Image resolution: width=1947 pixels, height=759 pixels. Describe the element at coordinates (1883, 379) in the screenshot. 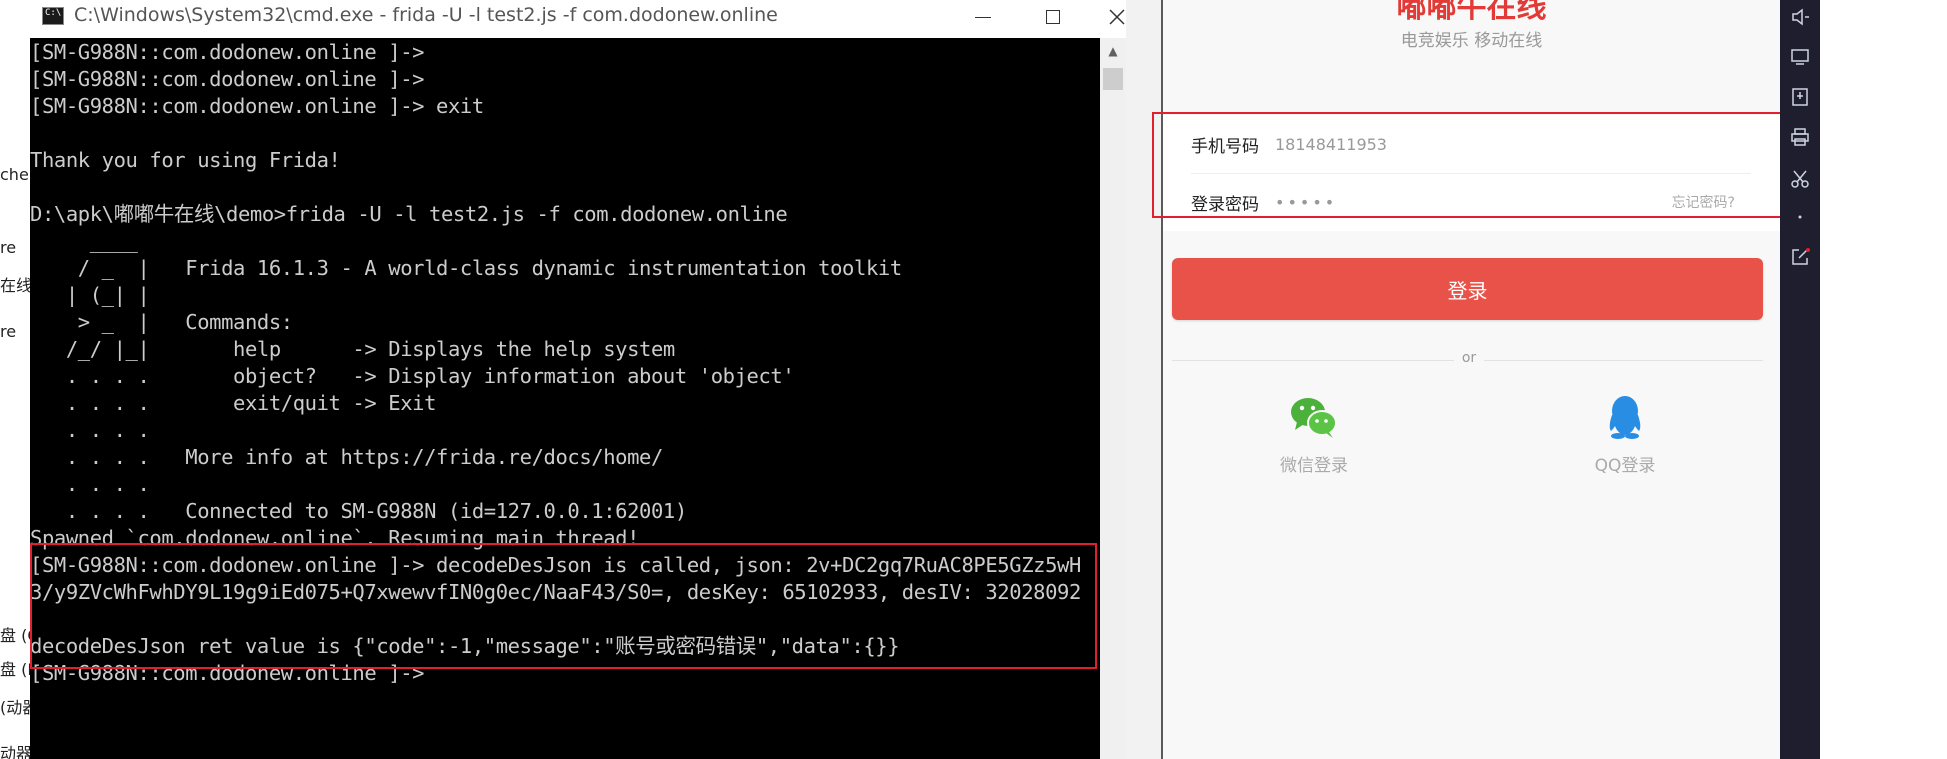

I see `desktop-background` at that location.